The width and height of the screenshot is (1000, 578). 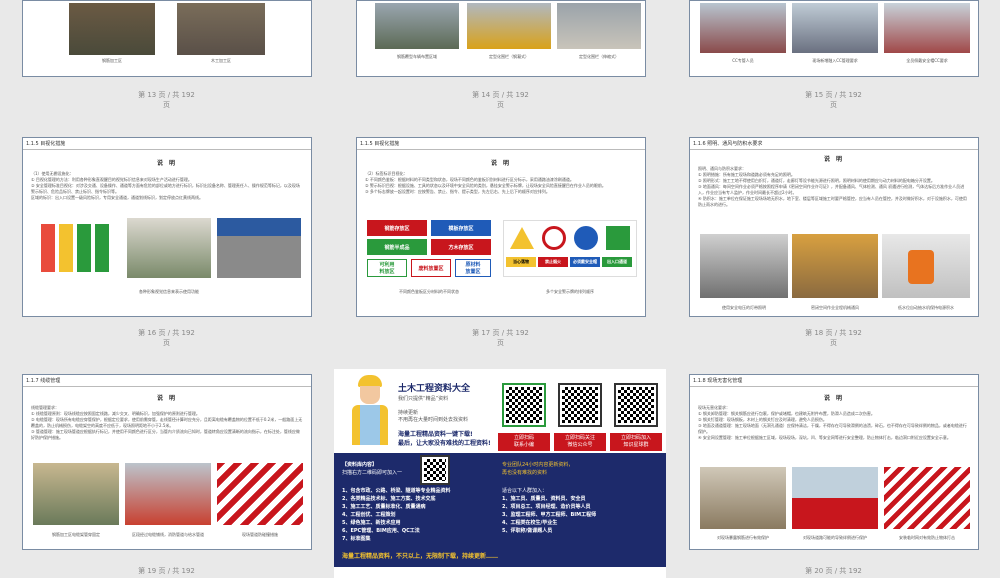 What do you see at coordinates (636, 442) in the screenshot?
I see `scan-planet-button: 立即扫码加入 知识星球群` at bounding box center [636, 442].